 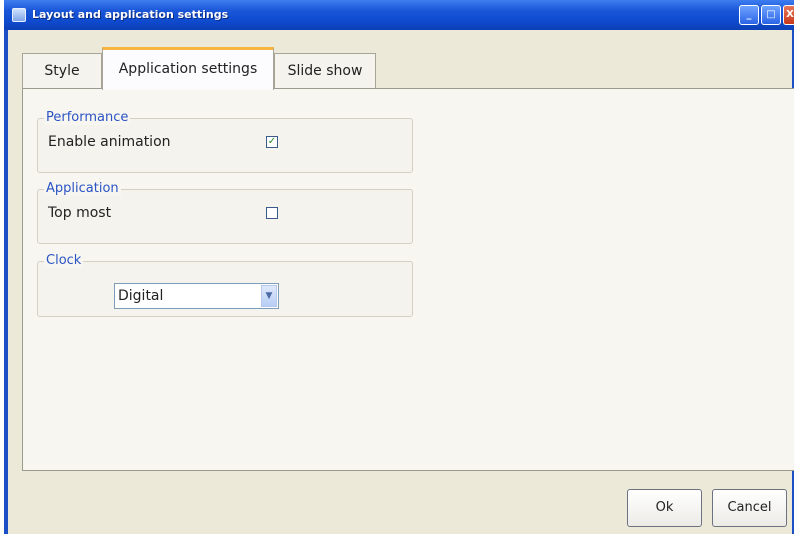 I want to click on top-most-label: Top most, so click(x=80, y=213).